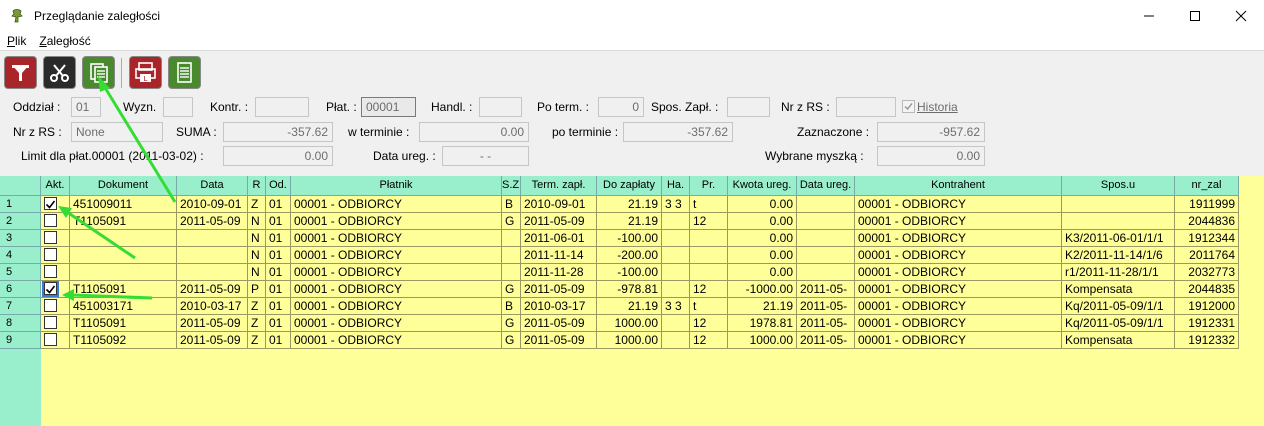 This screenshot has width=1264, height=426. I want to click on plat-field: 00001, so click(388, 107).